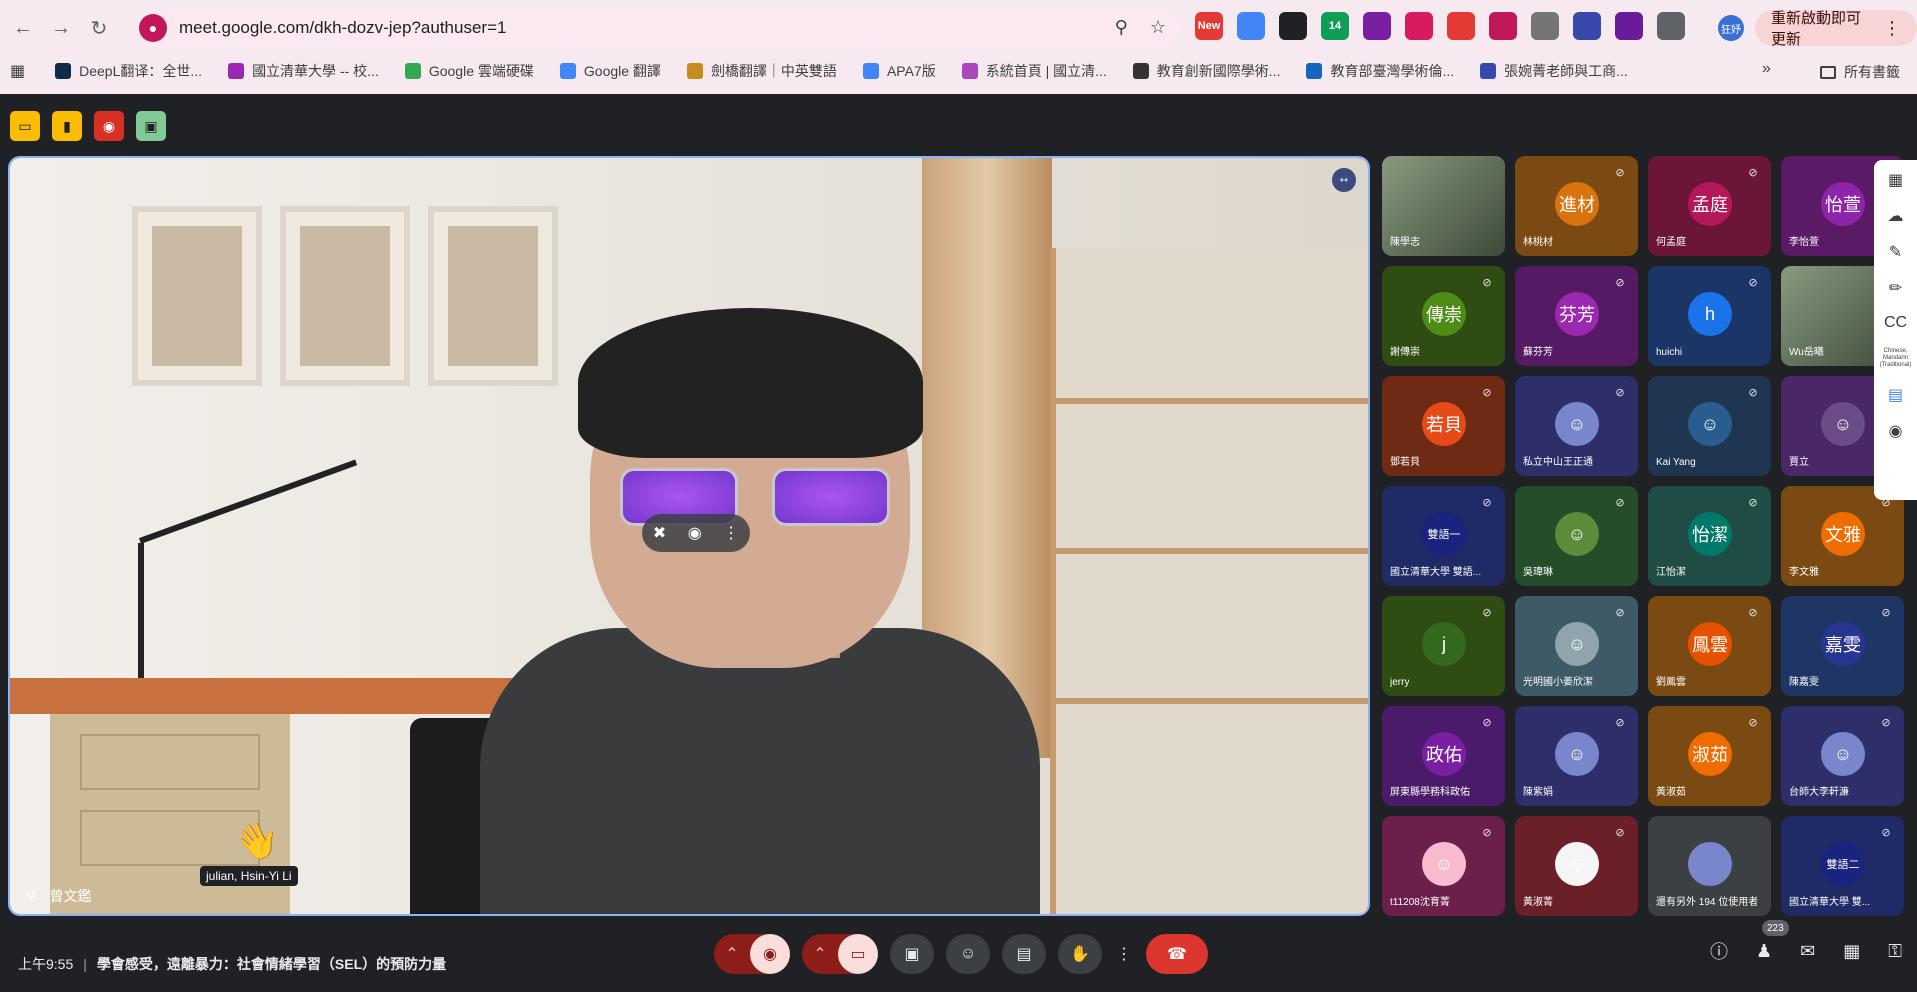 The width and height of the screenshot is (1917, 992). Describe the element at coordinates (1807, 951) in the screenshot. I see `chat-icon: ✉` at that location.